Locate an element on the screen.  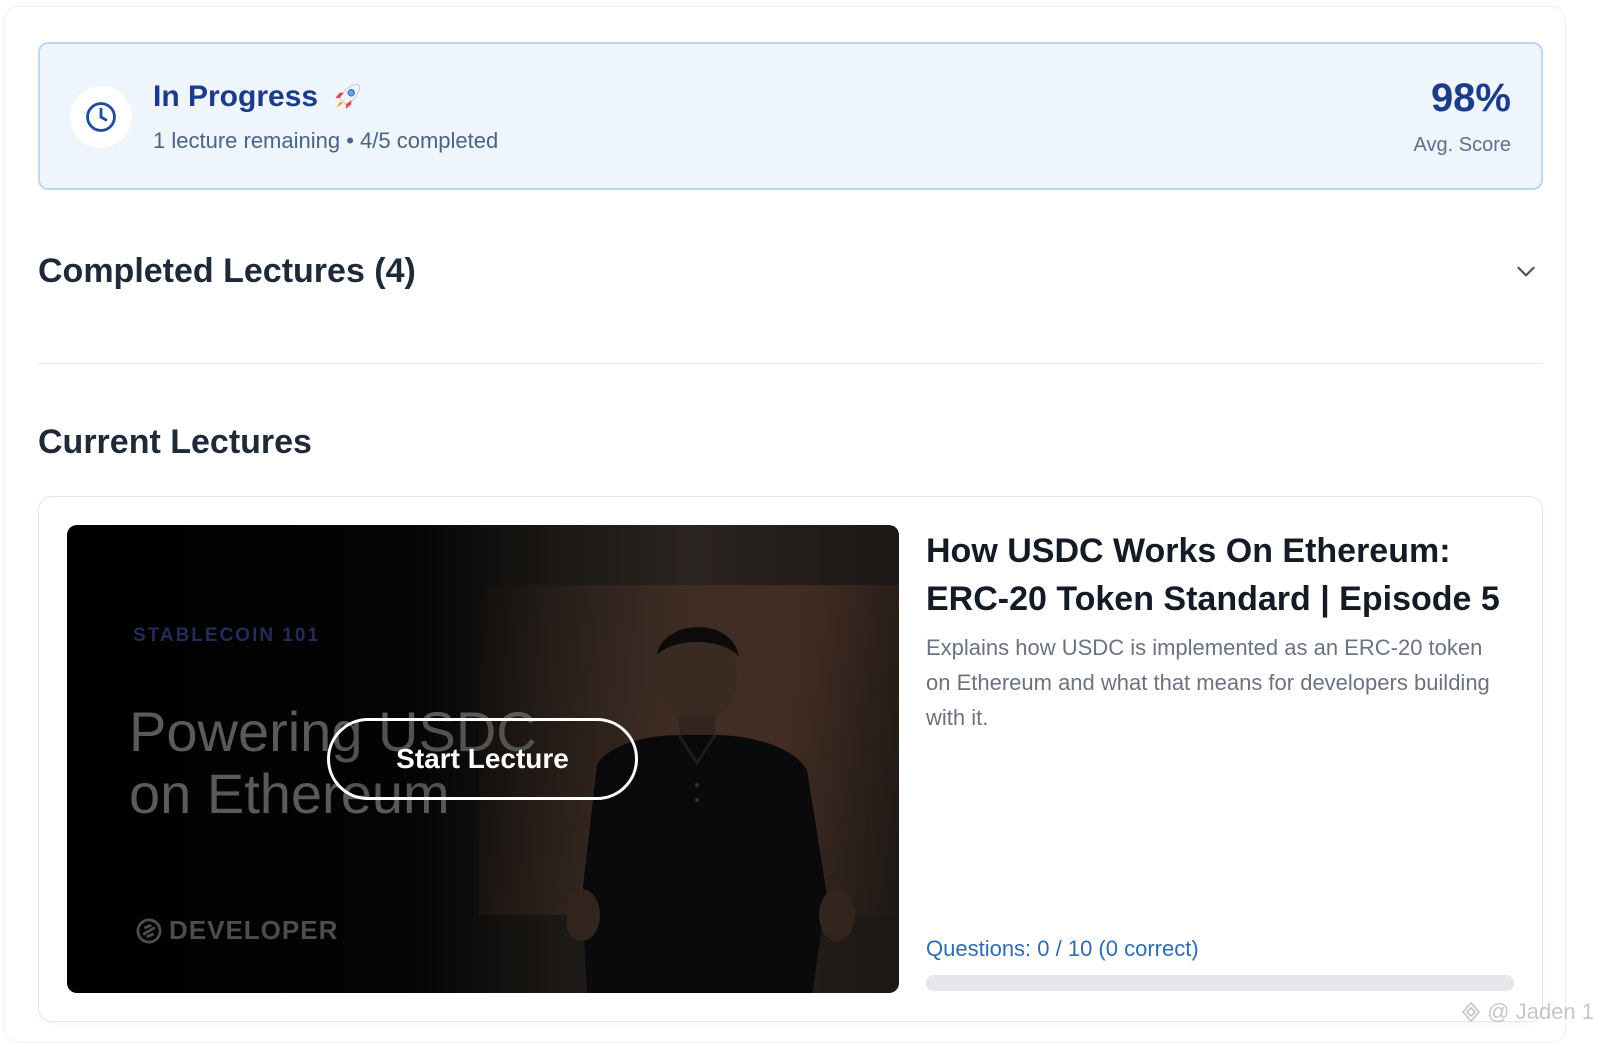
current-lectures-title: Current Lectures is located at coordinates (175, 442).